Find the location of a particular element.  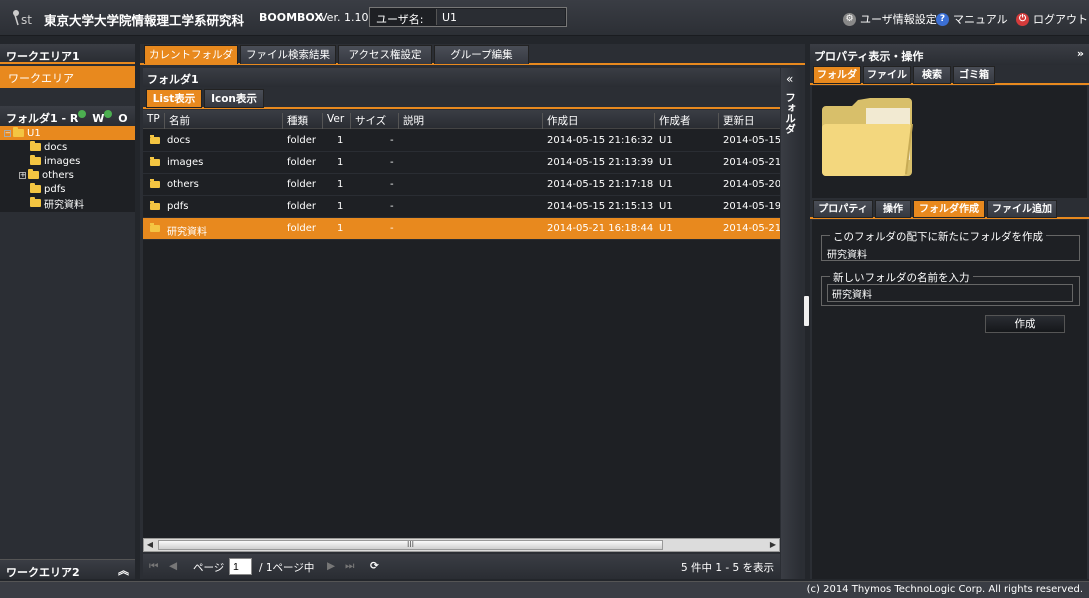

cell-updated: 2014-05-20 2 is located at coordinates (751, 184).